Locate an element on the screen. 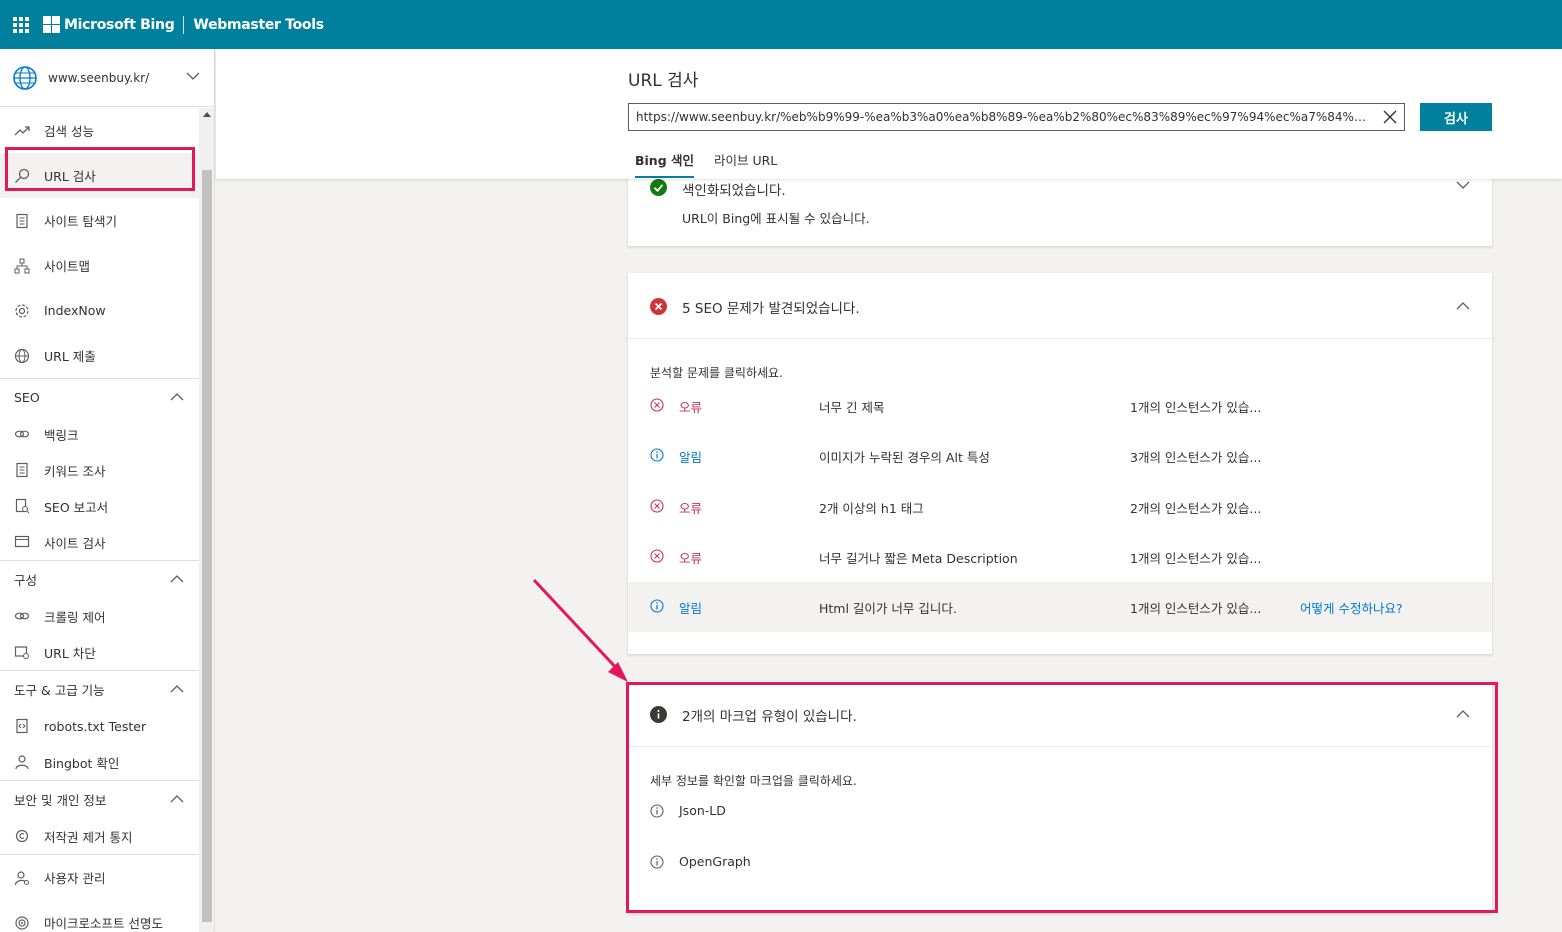 The image size is (1562, 932). section-title: 보안 및 개인 정보 is located at coordinates (60, 800).